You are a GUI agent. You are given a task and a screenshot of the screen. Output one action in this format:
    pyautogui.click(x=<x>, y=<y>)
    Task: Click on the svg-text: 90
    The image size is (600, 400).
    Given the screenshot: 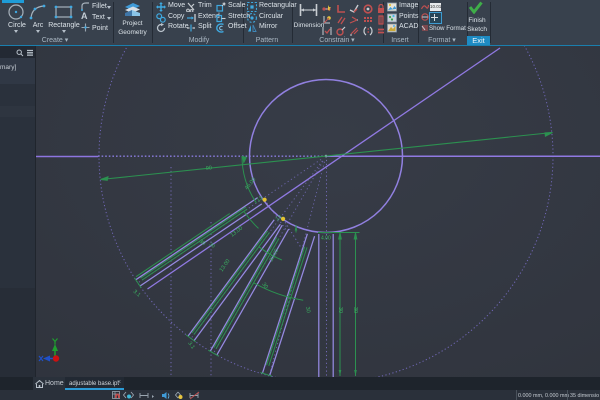 What is the action you would take?
    pyautogui.click(x=209, y=168)
    